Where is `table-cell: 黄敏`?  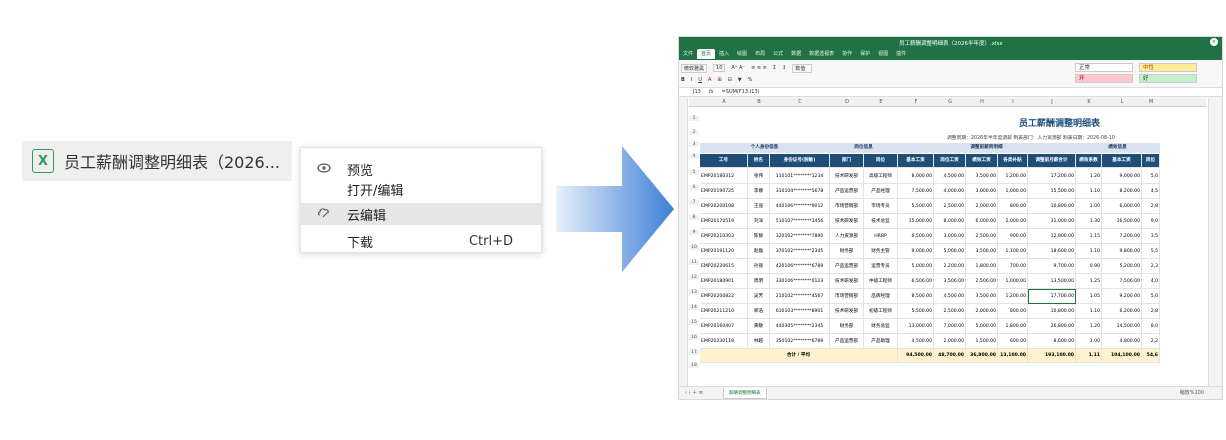
table-cell: 黄敏 is located at coordinates (759, 326).